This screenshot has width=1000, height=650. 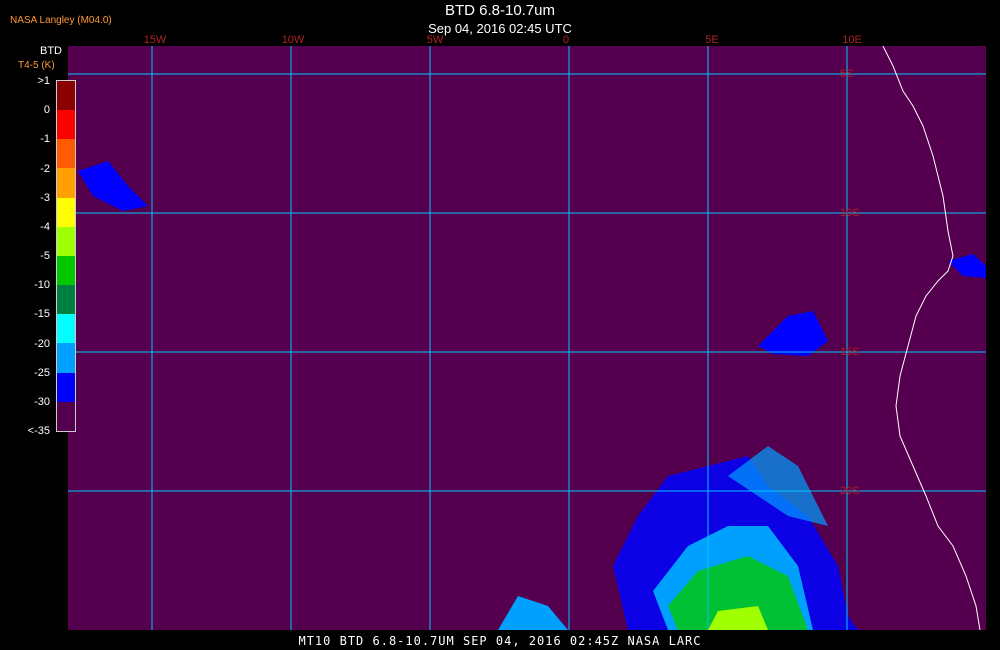 I want to click on color-scale-tick: <-35, so click(x=38, y=431).